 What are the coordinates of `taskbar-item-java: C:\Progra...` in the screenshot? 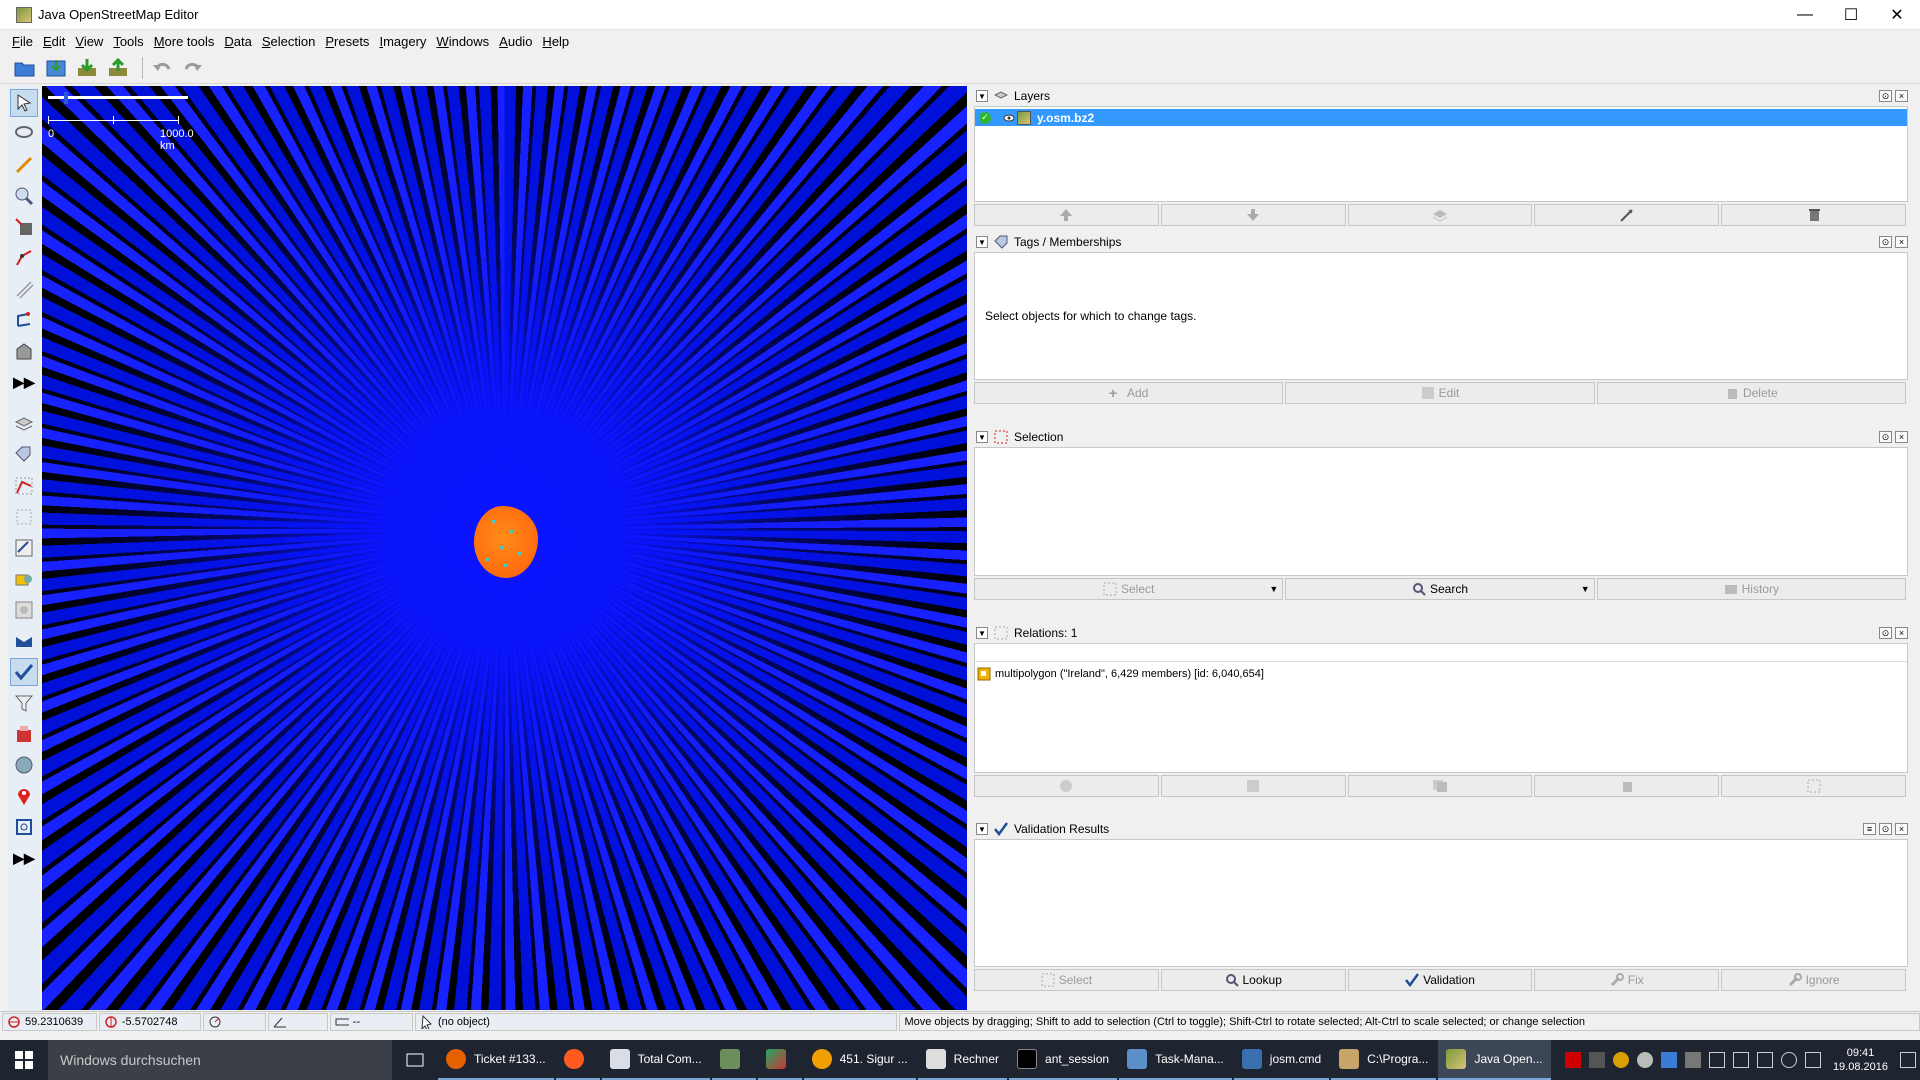 It's located at (1384, 1060).